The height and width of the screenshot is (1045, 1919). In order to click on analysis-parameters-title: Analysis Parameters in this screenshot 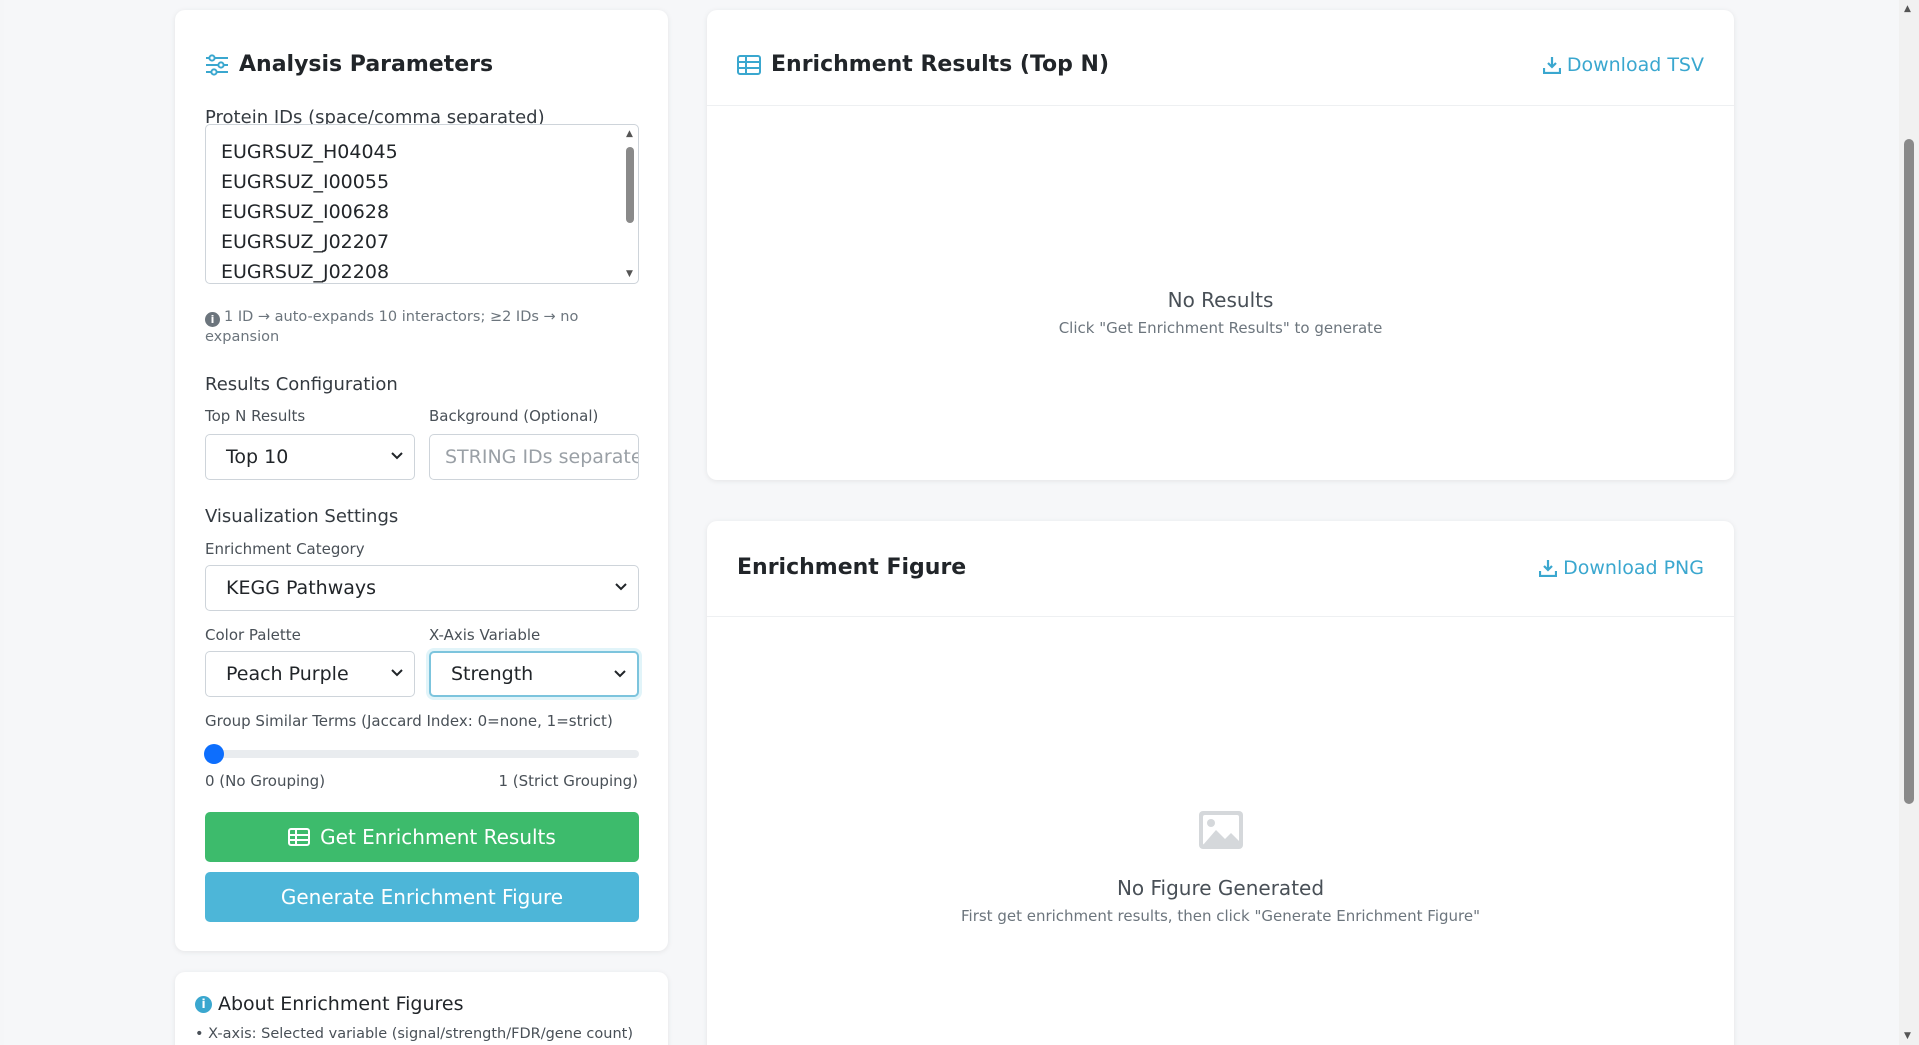, I will do `click(366, 64)`.